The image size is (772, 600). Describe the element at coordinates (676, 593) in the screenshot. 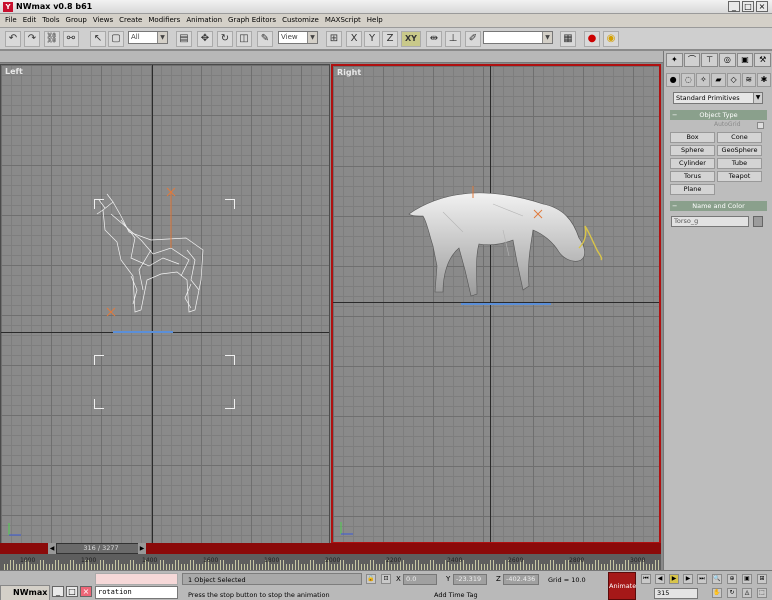

I see `current-frame-field: 315` at that location.